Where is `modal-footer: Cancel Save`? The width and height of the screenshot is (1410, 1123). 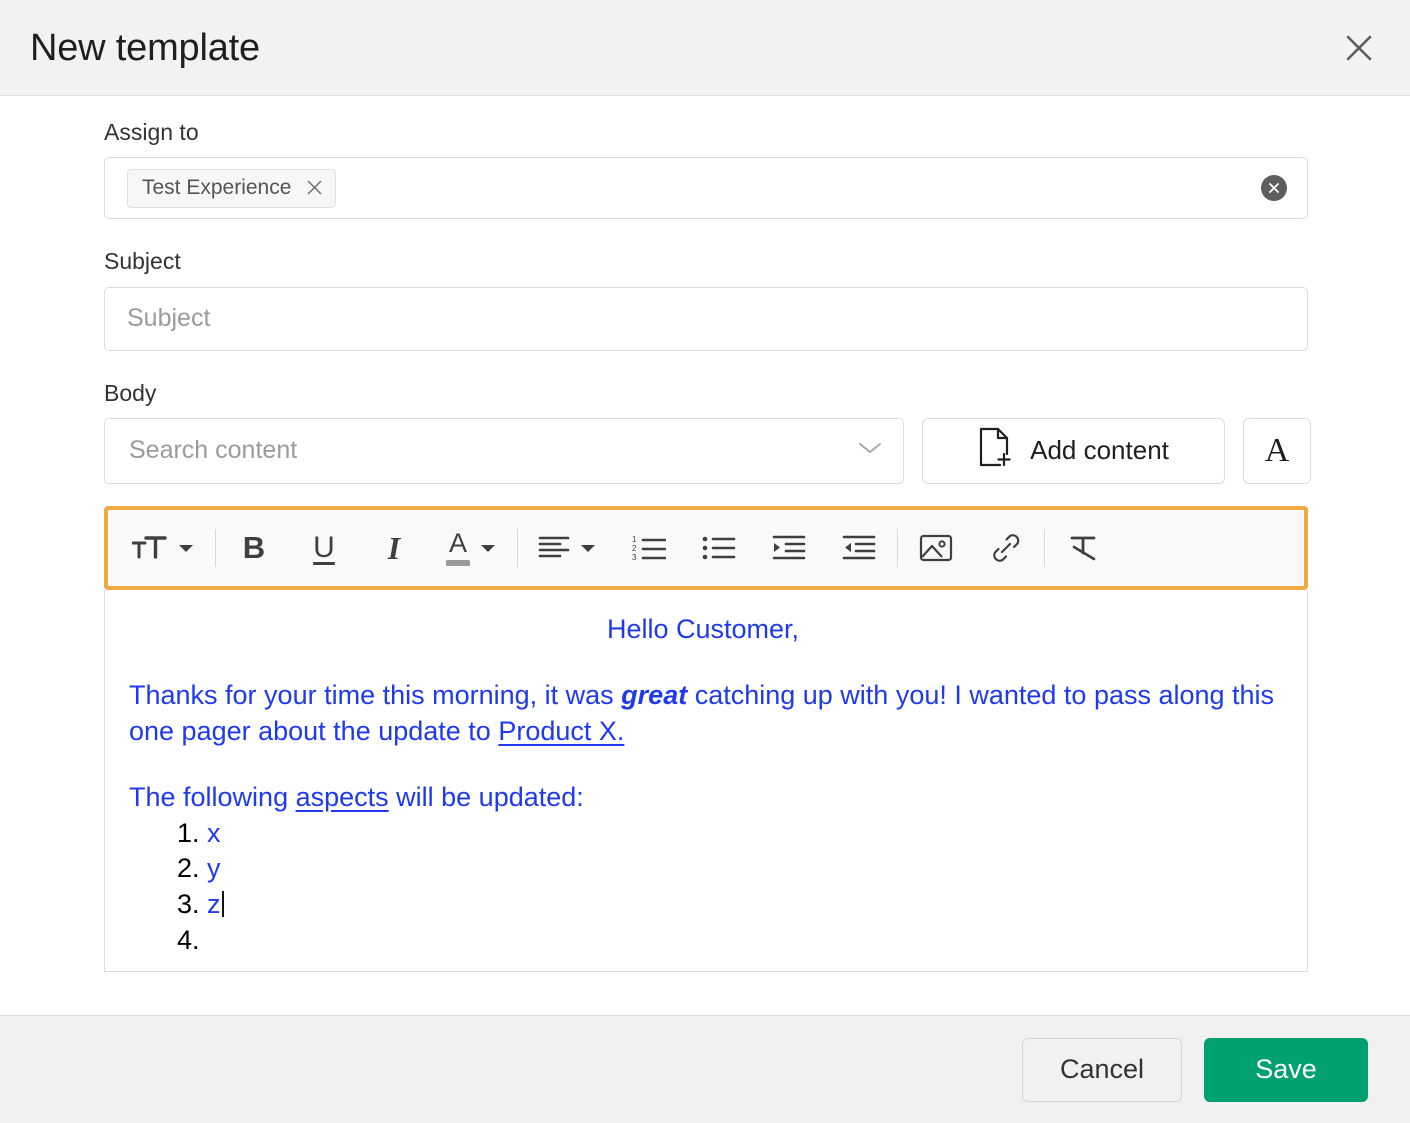 modal-footer: Cancel Save is located at coordinates (705, 1069).